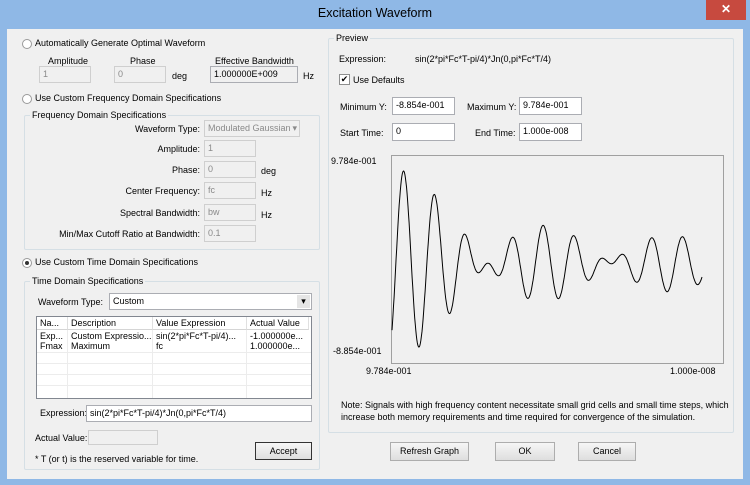 This screenshot has width=750, height=485. What do you see at coordinates (352, 38) in the screenshot?
I see `preview-title: Preview` at bounding box center [352, 38].